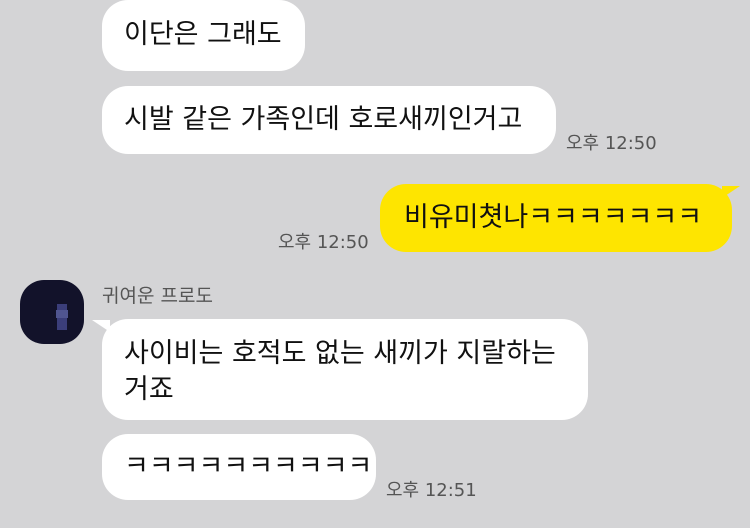  I want to click on message-text: 비유미쳣나ㅋㅋㅋㅋㅋㅋㅋ, so click(553, 217).